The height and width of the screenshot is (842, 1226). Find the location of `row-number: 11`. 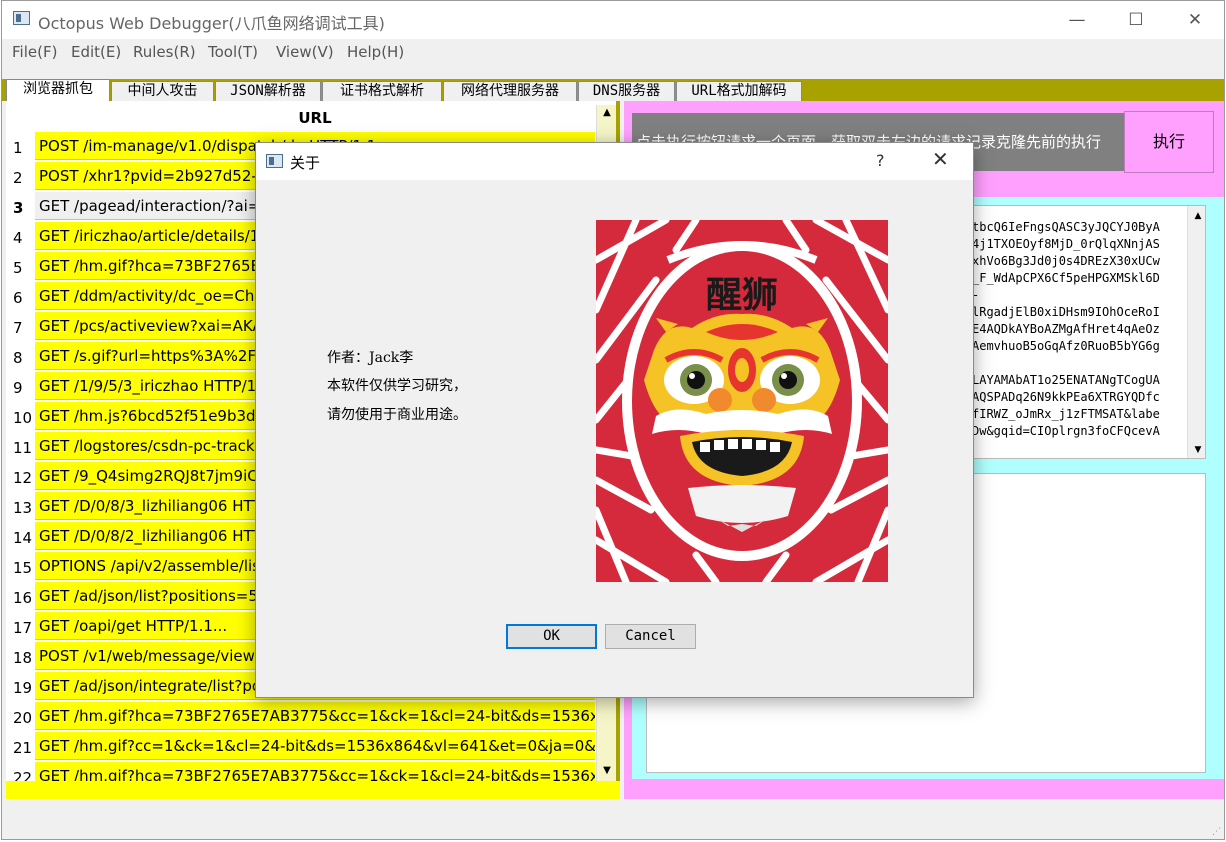

row-number: 11 is located at coordinates (23, 448).